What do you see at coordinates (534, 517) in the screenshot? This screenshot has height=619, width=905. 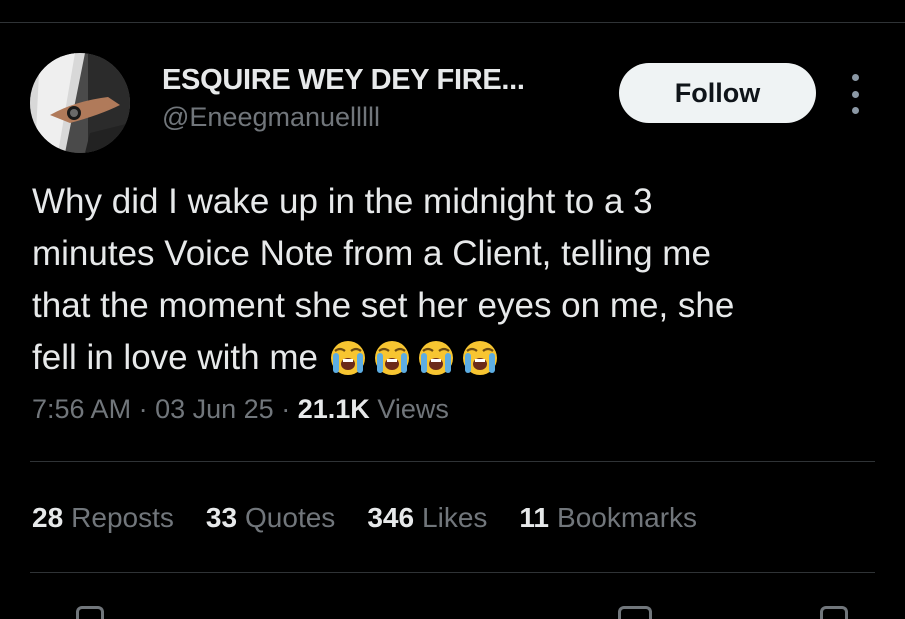 I see `bookmarks-count: 11` at bounding box center [534, 517].